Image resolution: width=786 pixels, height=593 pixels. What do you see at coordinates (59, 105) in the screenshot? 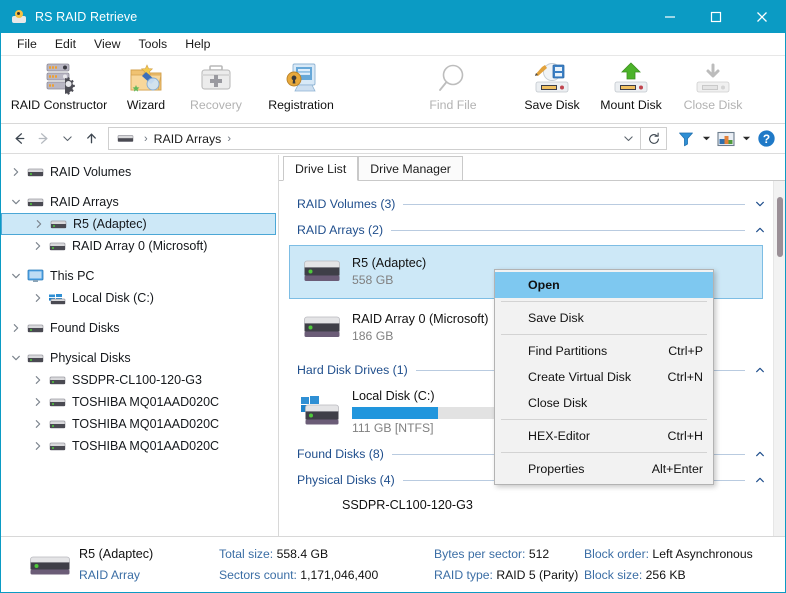
I see `toolbar-label: RAID Constructor` at bounding box center [59, 105].